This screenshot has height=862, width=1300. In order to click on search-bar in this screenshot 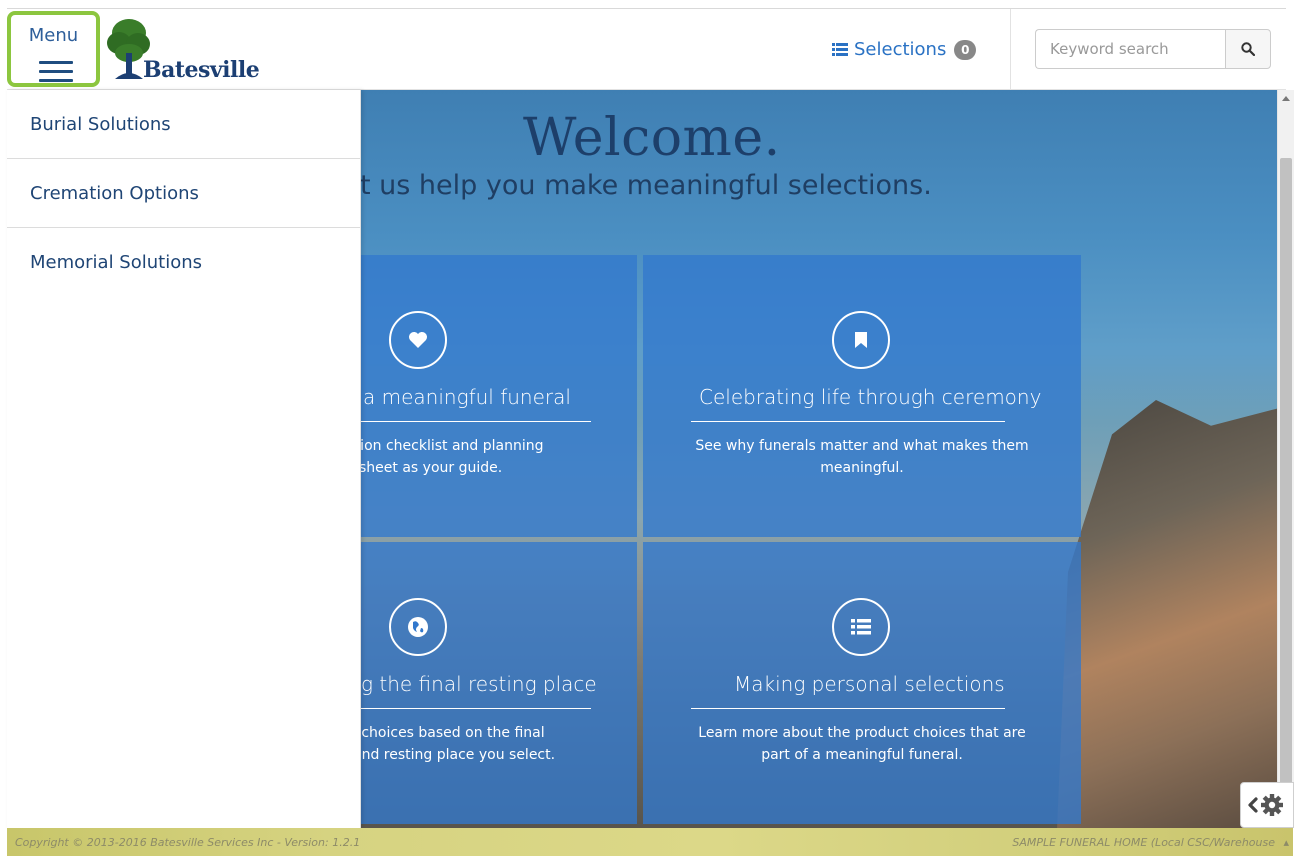, I will do `click(1153, 49)`.